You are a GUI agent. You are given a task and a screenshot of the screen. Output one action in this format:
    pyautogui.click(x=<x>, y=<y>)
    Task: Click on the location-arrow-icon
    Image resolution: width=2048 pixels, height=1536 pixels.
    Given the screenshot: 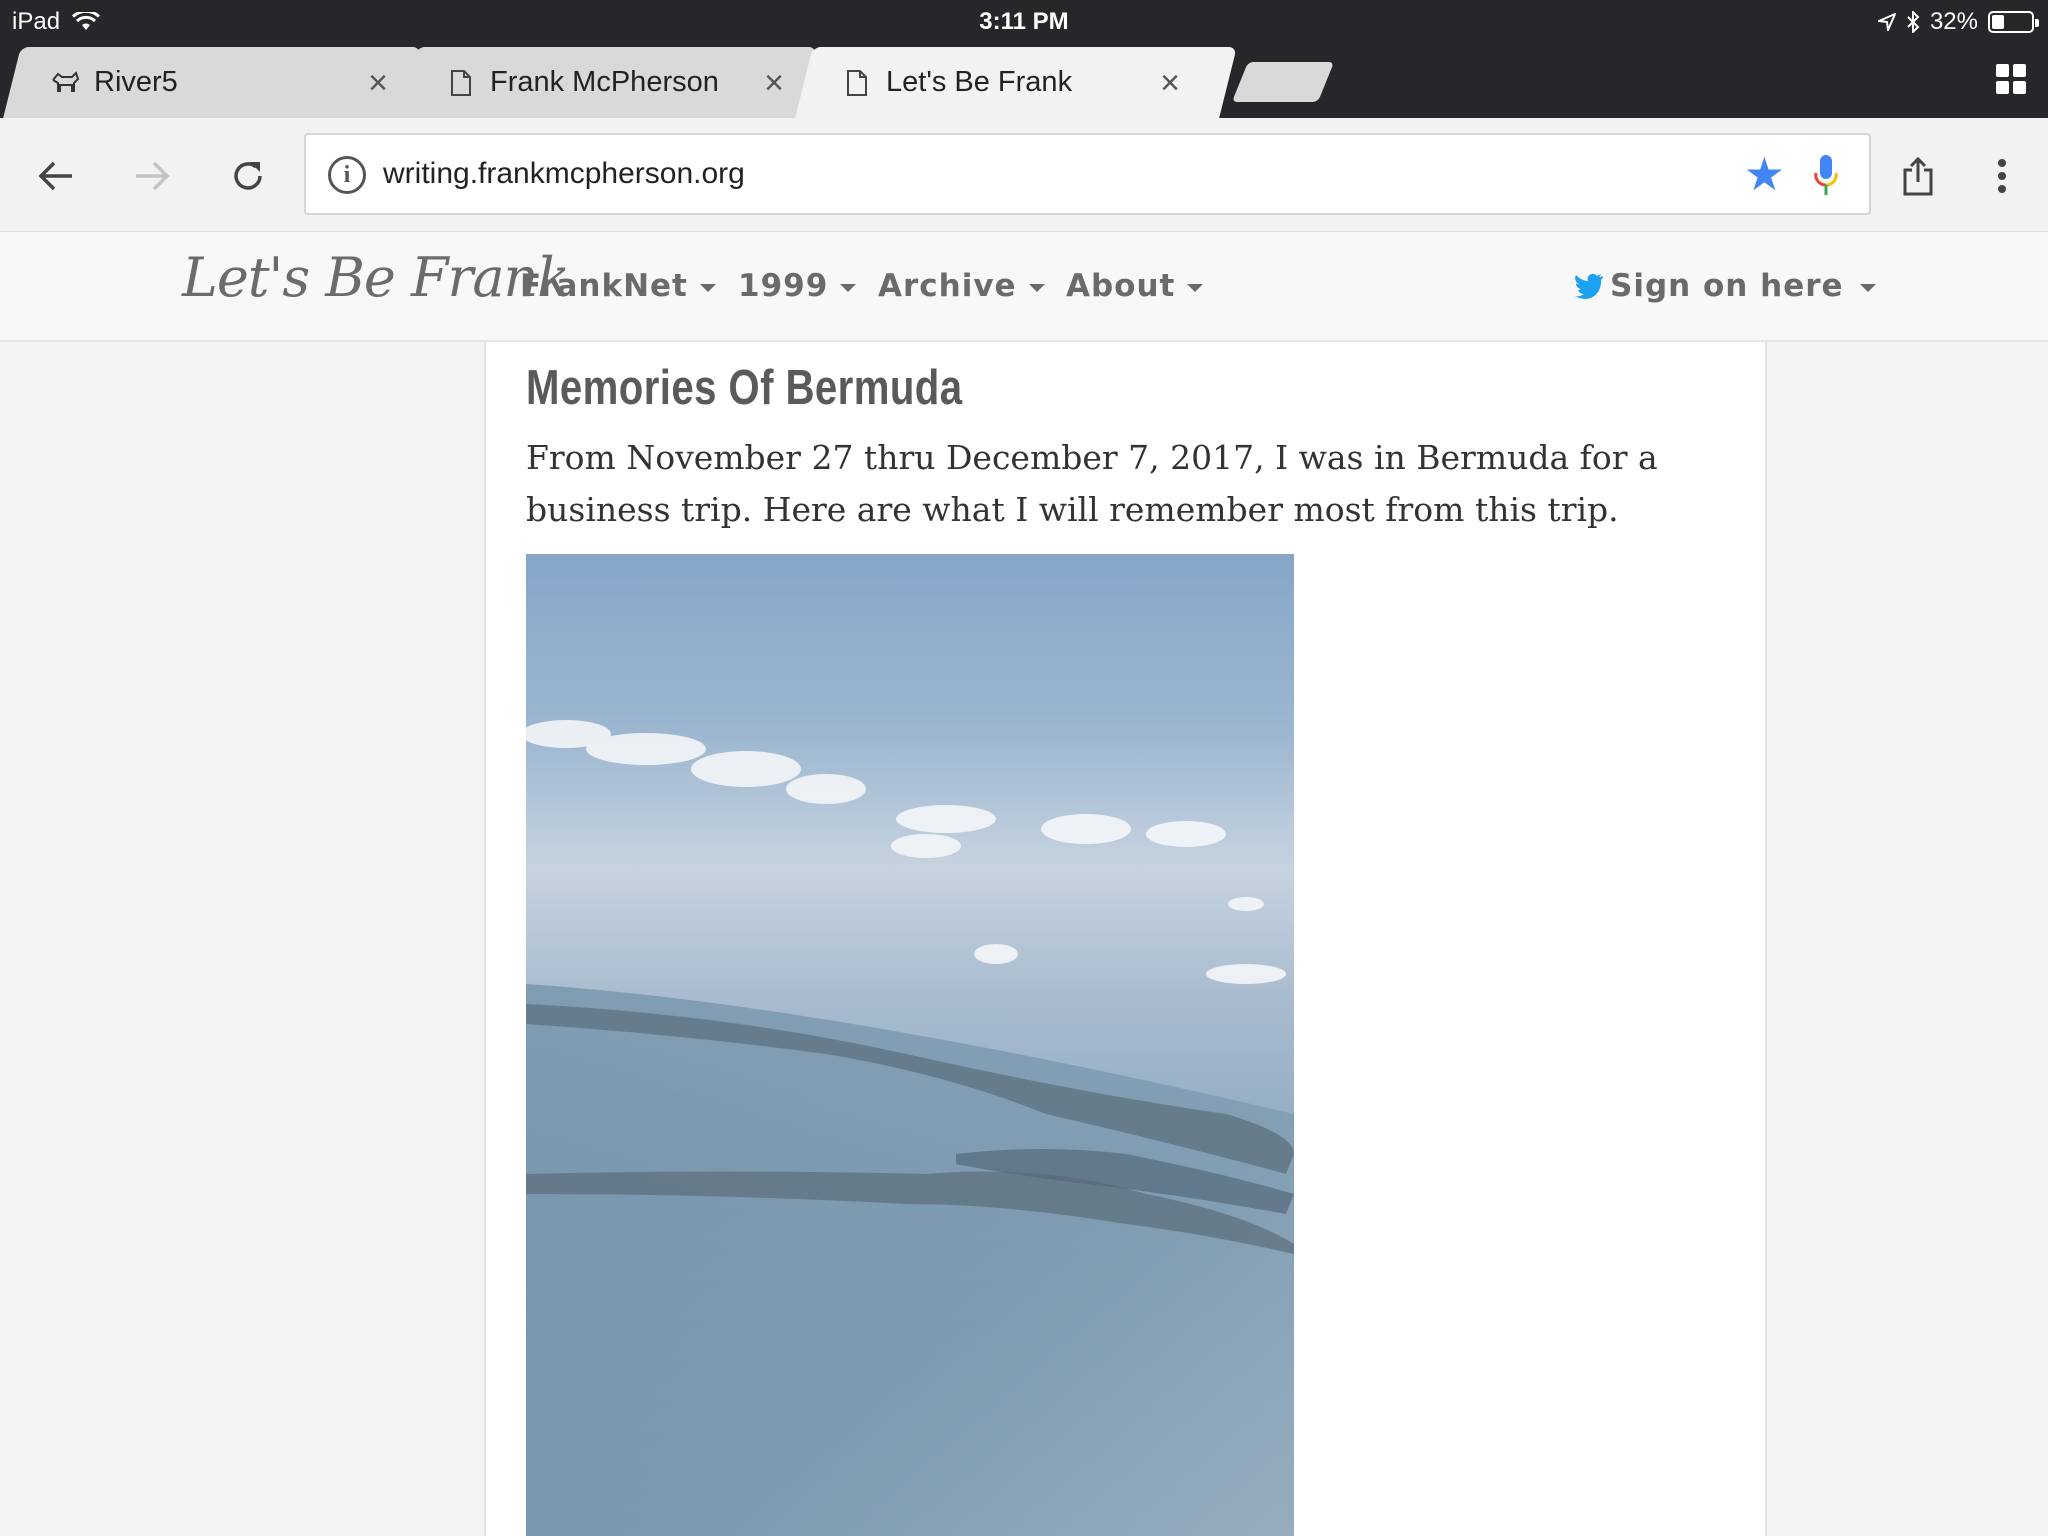 What is the action you would take?
    pyautogui.click(x=1886, y=22)
    